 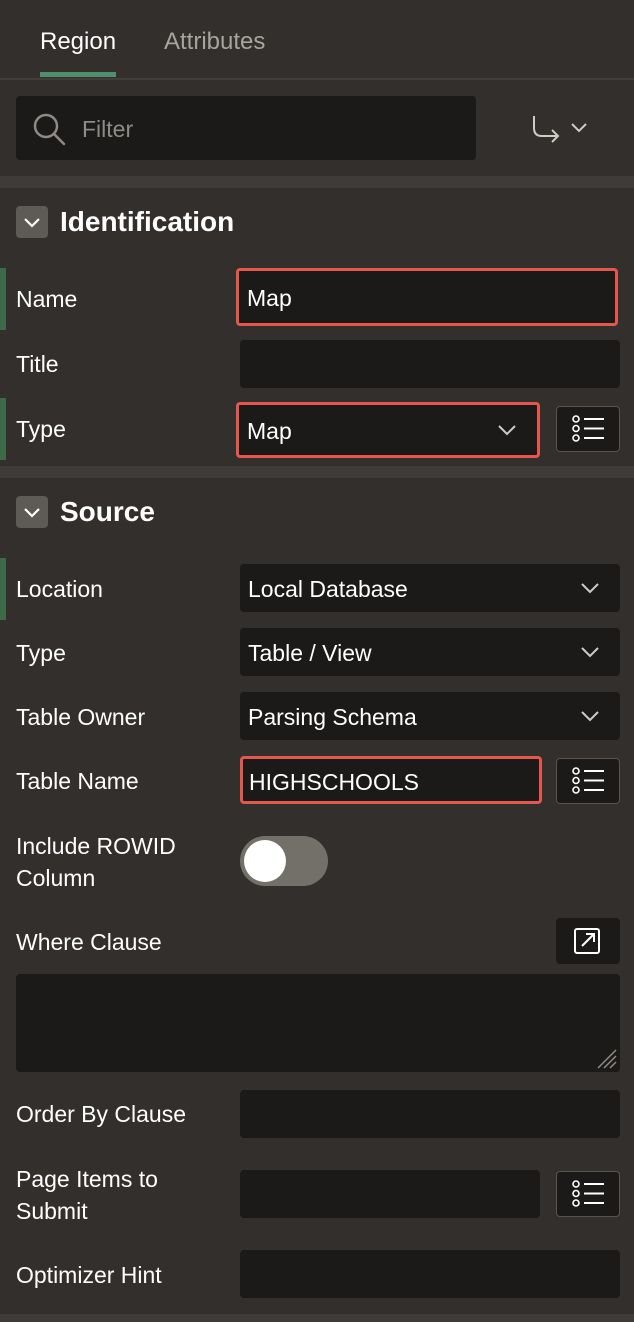 I want to click on name-value: Map, so click(x=269, y=298).